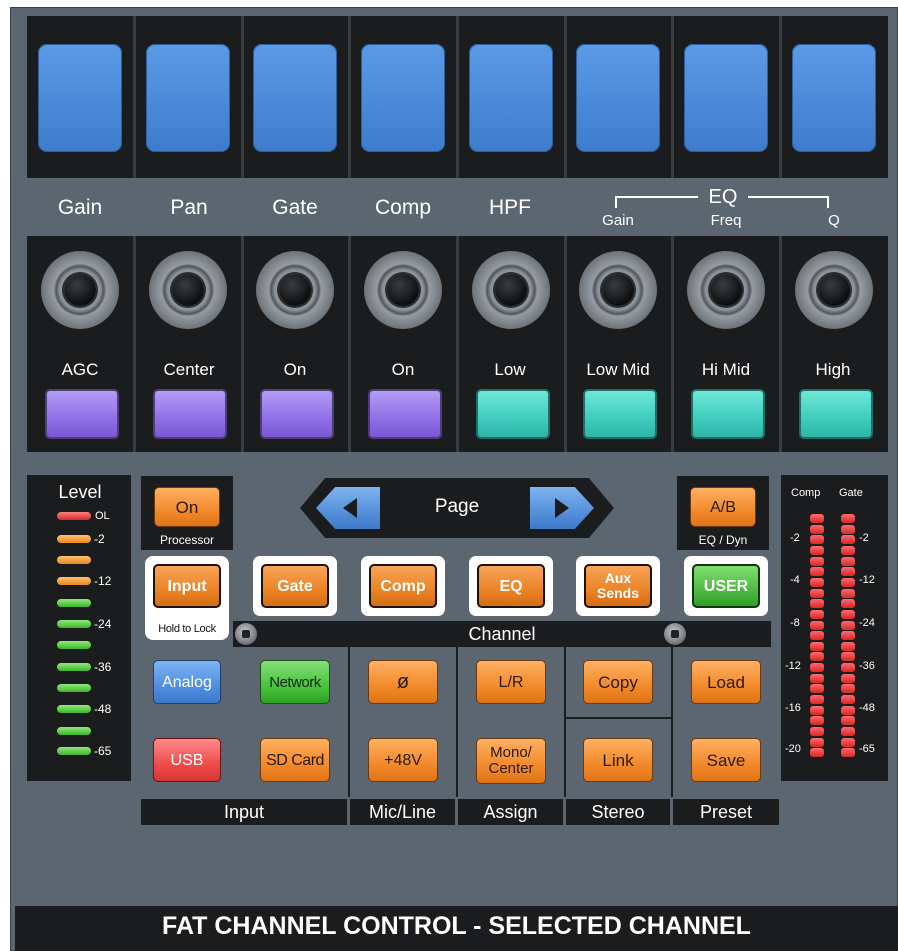  What do you see at coordinates (618, 369) in the screenshot?
I see `pad-label-low-mid: Low Mid` at bounding box center [618, 369].